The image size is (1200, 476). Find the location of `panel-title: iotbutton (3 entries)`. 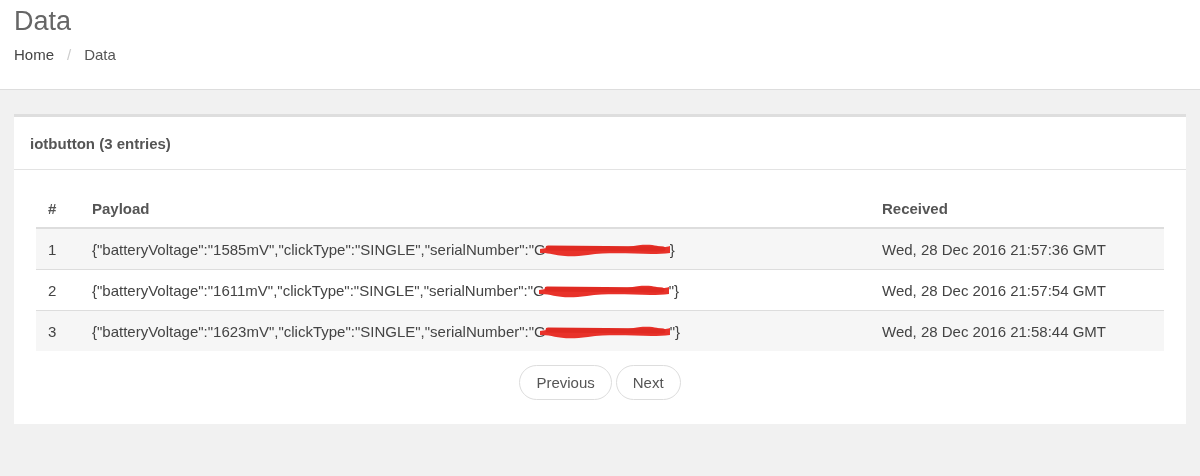

panel-title: iotbutton (3 entries) is located at coordinates (100, 143).